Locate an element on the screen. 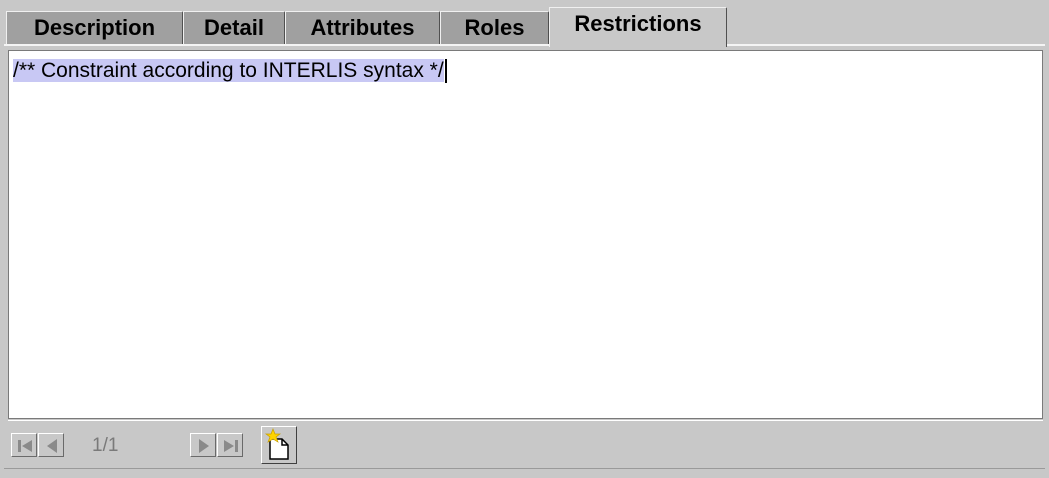 This screenshot has width=1049, height=478. next-button is located at coordinates (203, 445).